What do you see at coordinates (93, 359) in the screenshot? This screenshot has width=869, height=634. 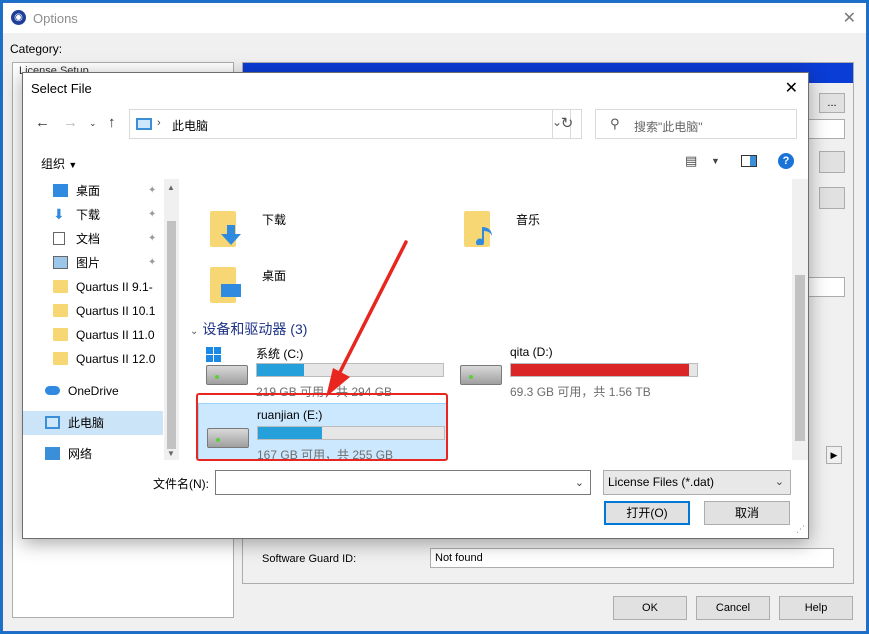 I see `nav-item-quartus-12: Quartus II 12.0` at bounding box center [93, 359].